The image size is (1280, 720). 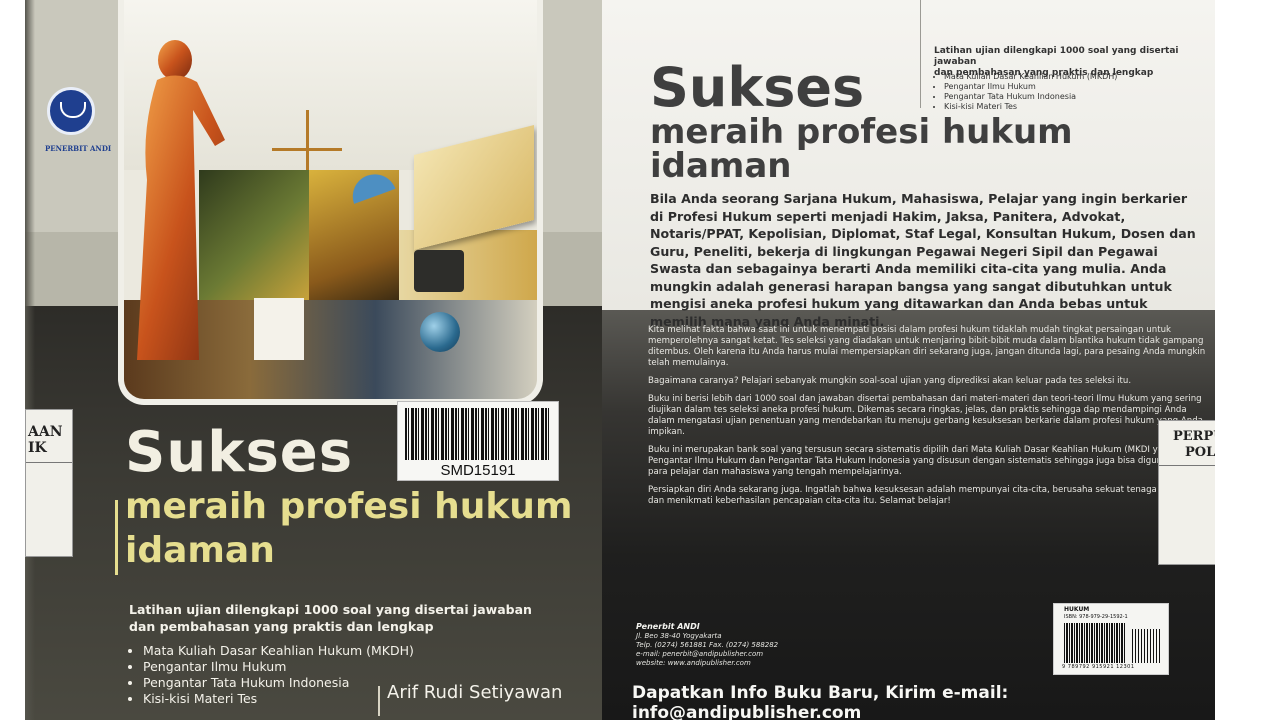 I want to click on isbn-barcode-icon, so click(x=1095, y=643).